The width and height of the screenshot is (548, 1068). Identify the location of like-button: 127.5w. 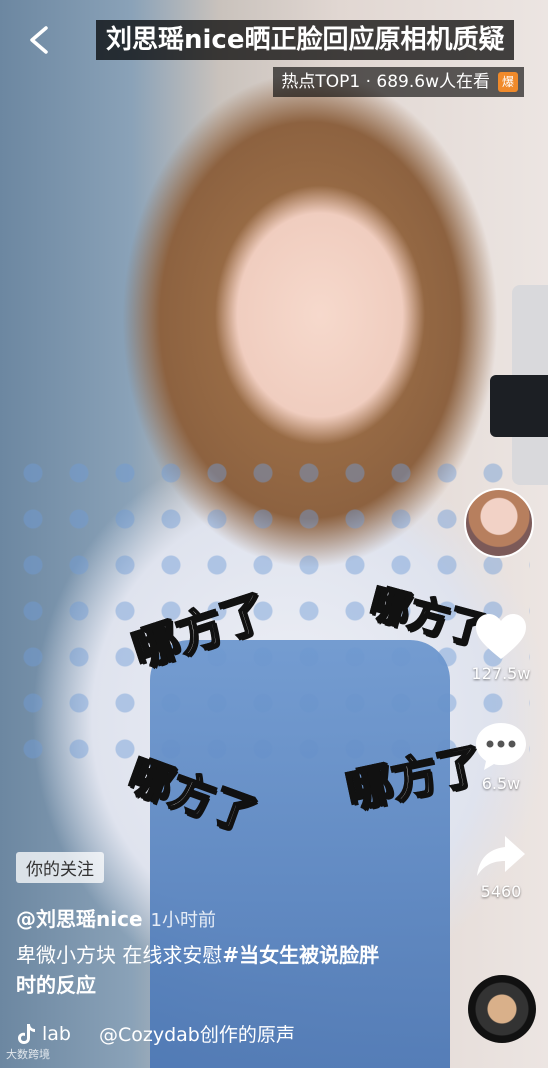
(501, 647).